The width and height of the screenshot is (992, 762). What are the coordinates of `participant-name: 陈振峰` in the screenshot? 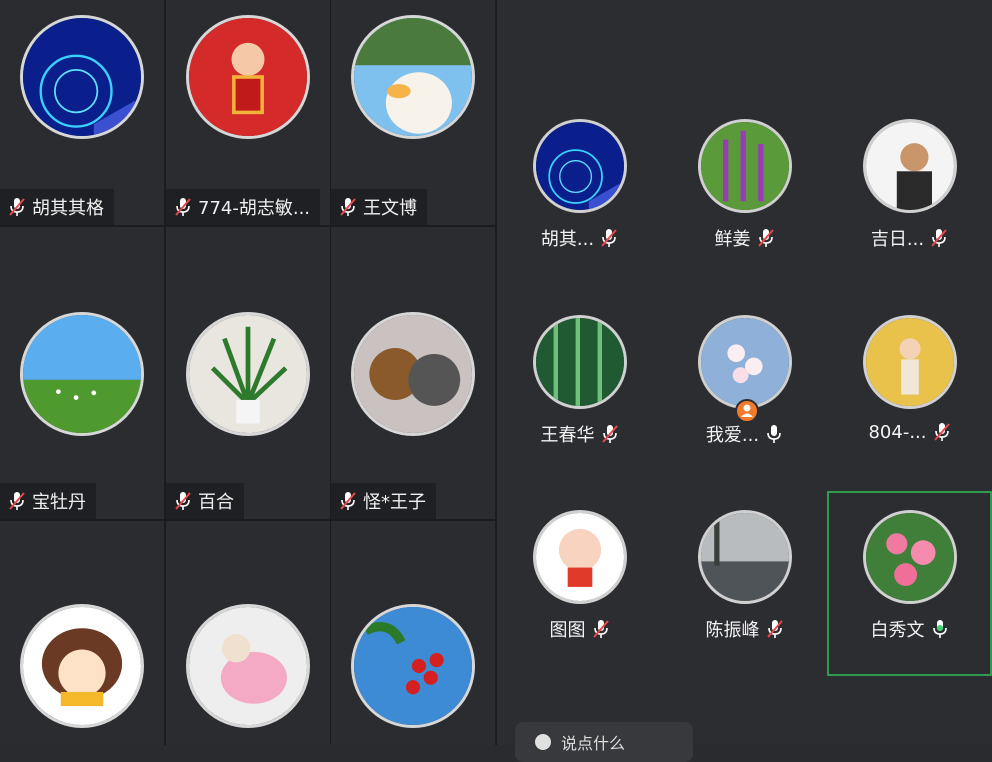 It's located at (732, 630).